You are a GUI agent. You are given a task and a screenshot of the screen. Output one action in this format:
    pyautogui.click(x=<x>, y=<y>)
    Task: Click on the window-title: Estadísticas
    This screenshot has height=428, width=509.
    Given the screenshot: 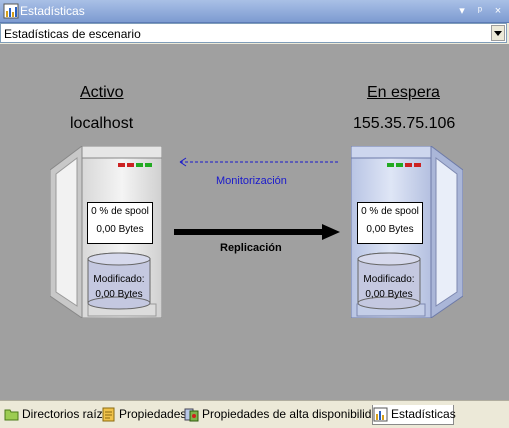 What is the action you would take?
    pyautogui.click(x=52, y=11)
    